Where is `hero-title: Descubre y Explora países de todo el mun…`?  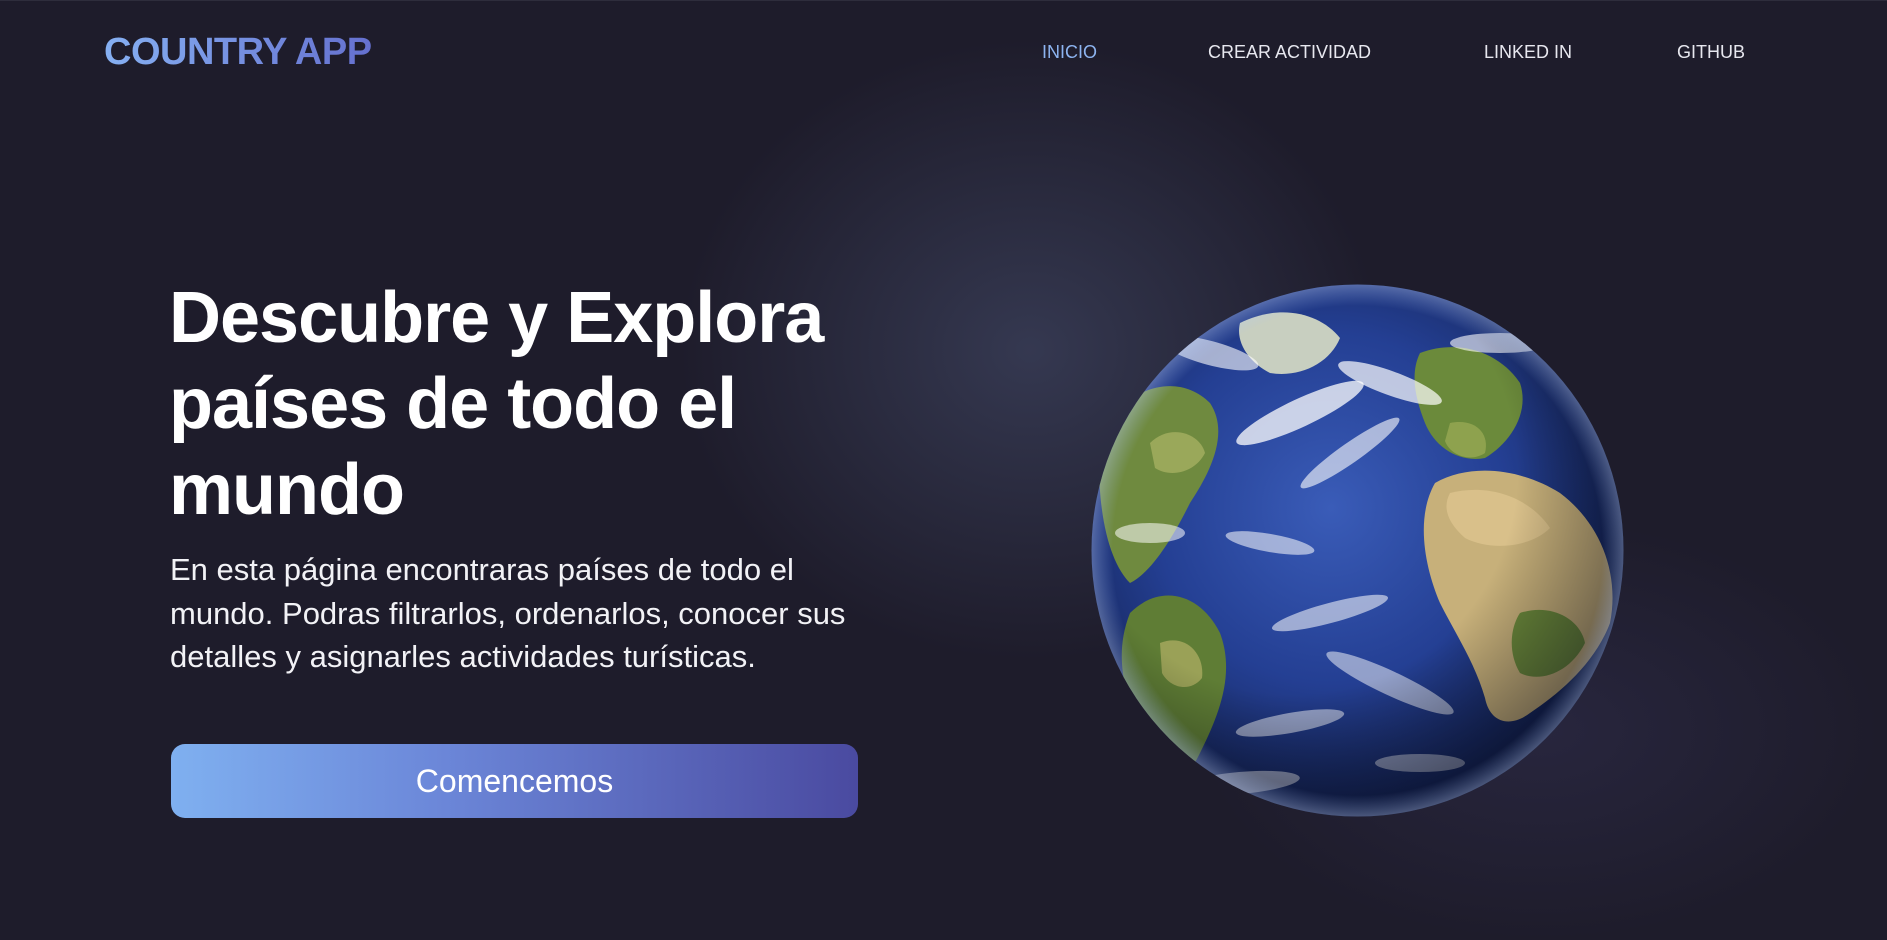
hero-title: Descubre y Explora países de todo el mun… is located at coordinates (496, 404).